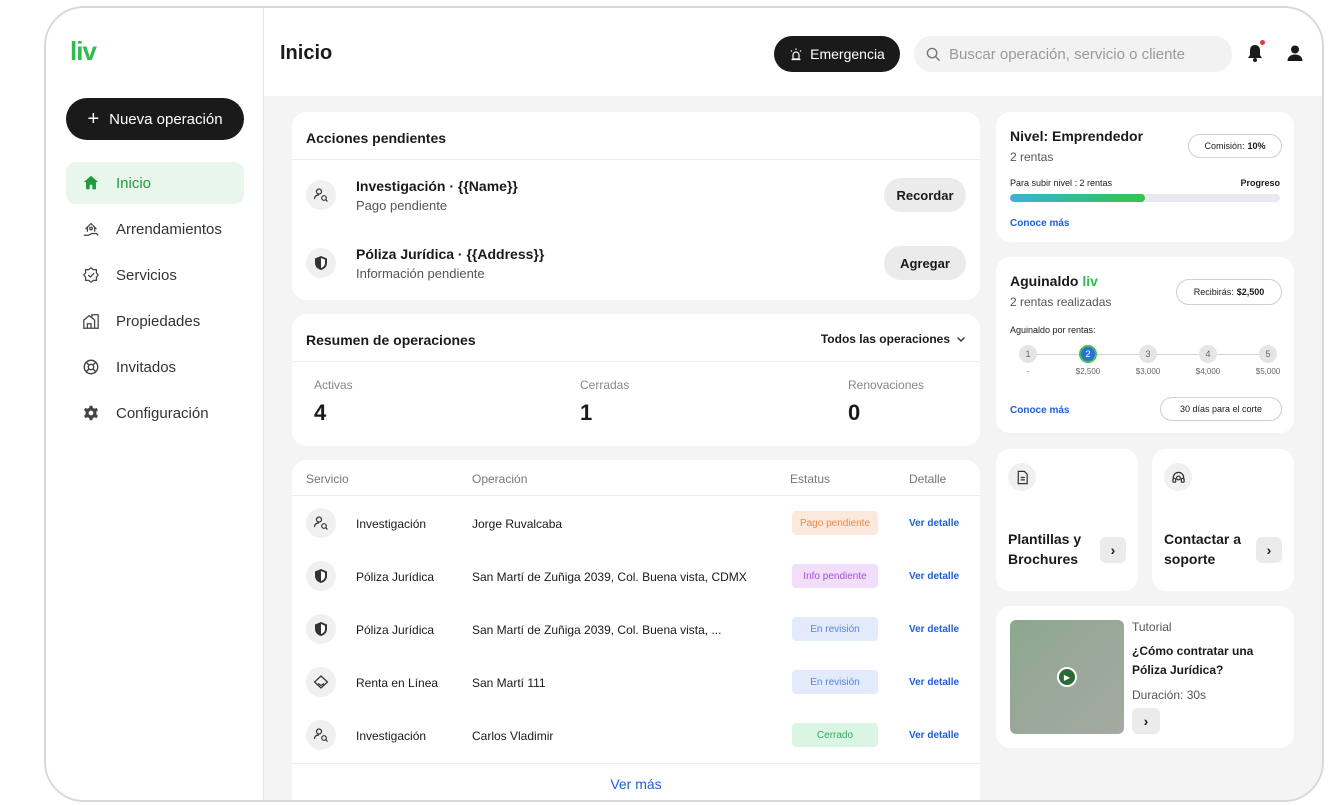 The width and height of the screenshot is (1332, 806). What do you see at coordinates (1269, 550) in the screenshot?
I see `chevron-right-icon: ›` at bounding box center [1269, 550].